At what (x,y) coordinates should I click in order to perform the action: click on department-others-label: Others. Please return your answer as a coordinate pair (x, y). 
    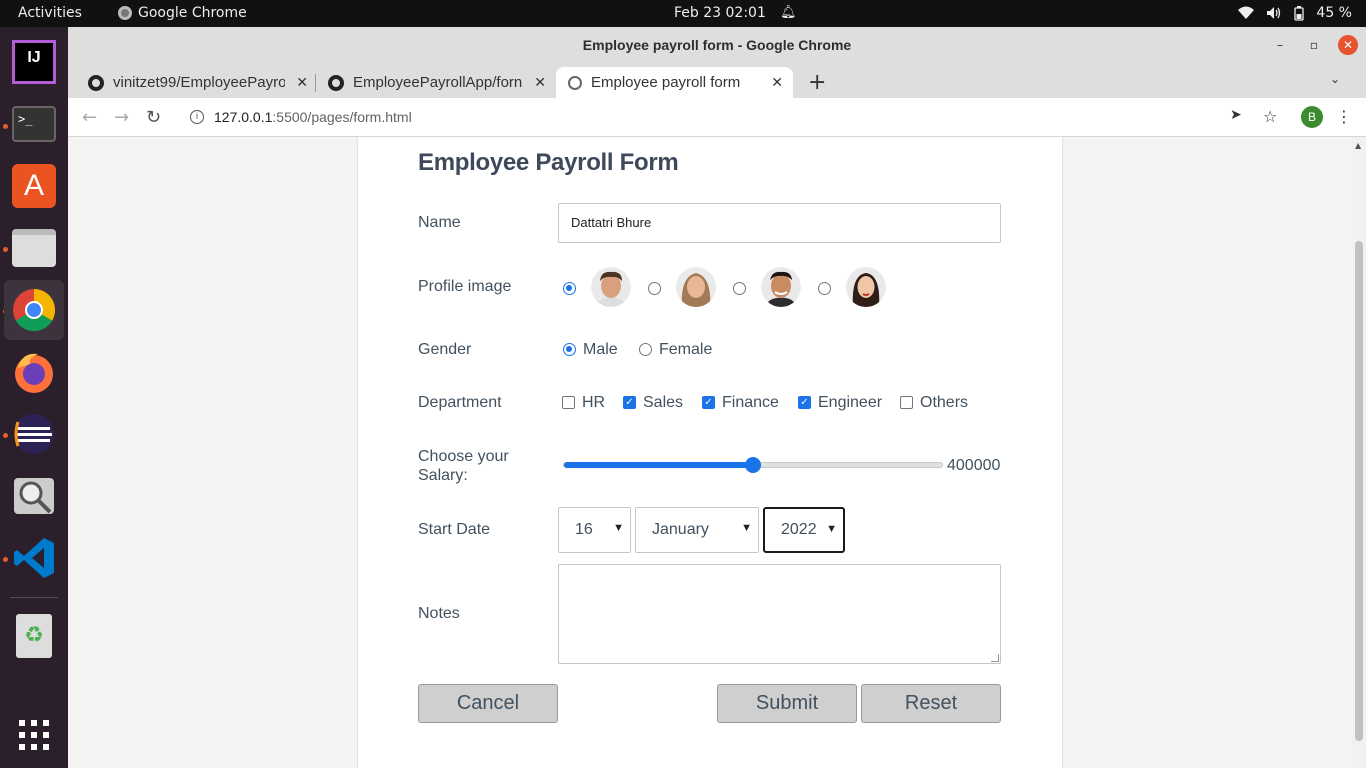
    Looking at the image, I should click on (944, 403).